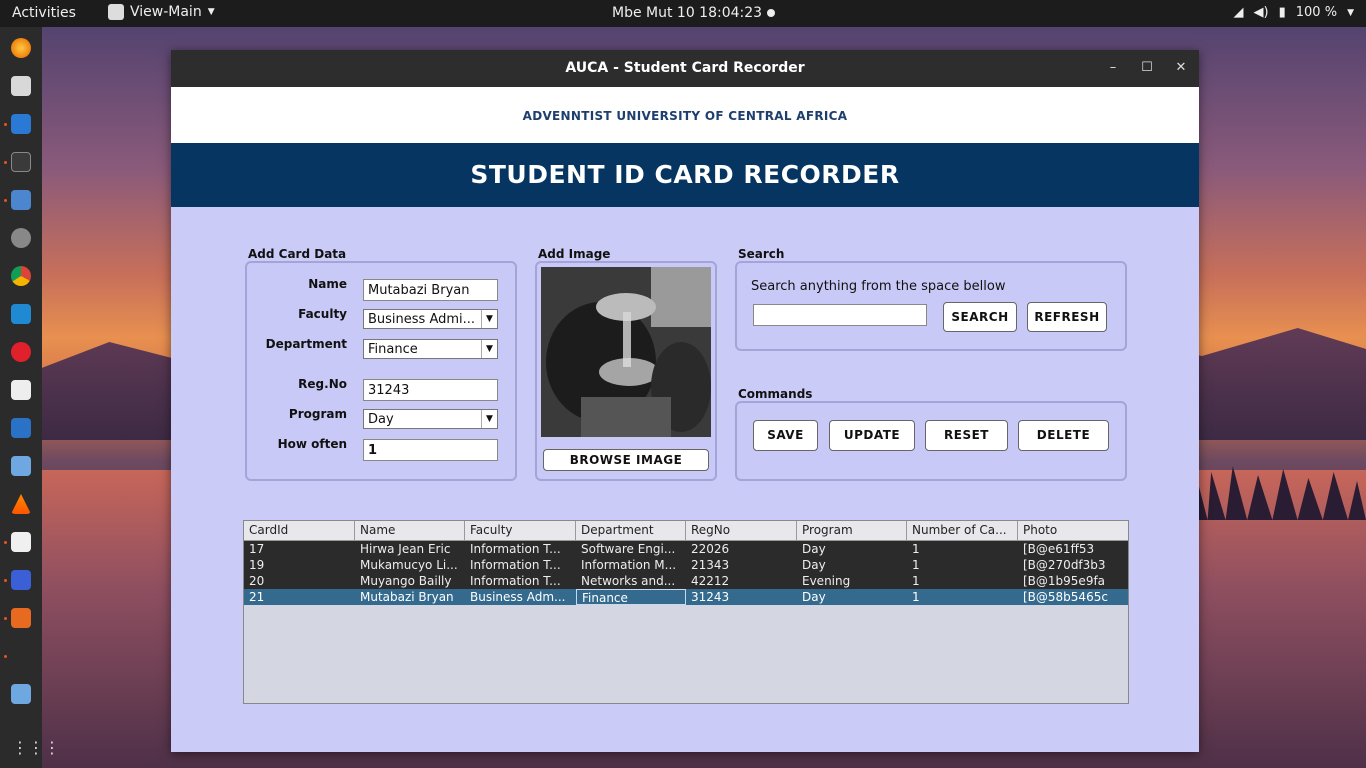  Describe the element at coordinates (687, 13) in the screenshot. I see `clock: Mbe Mut 10 18:04:23` at that location.